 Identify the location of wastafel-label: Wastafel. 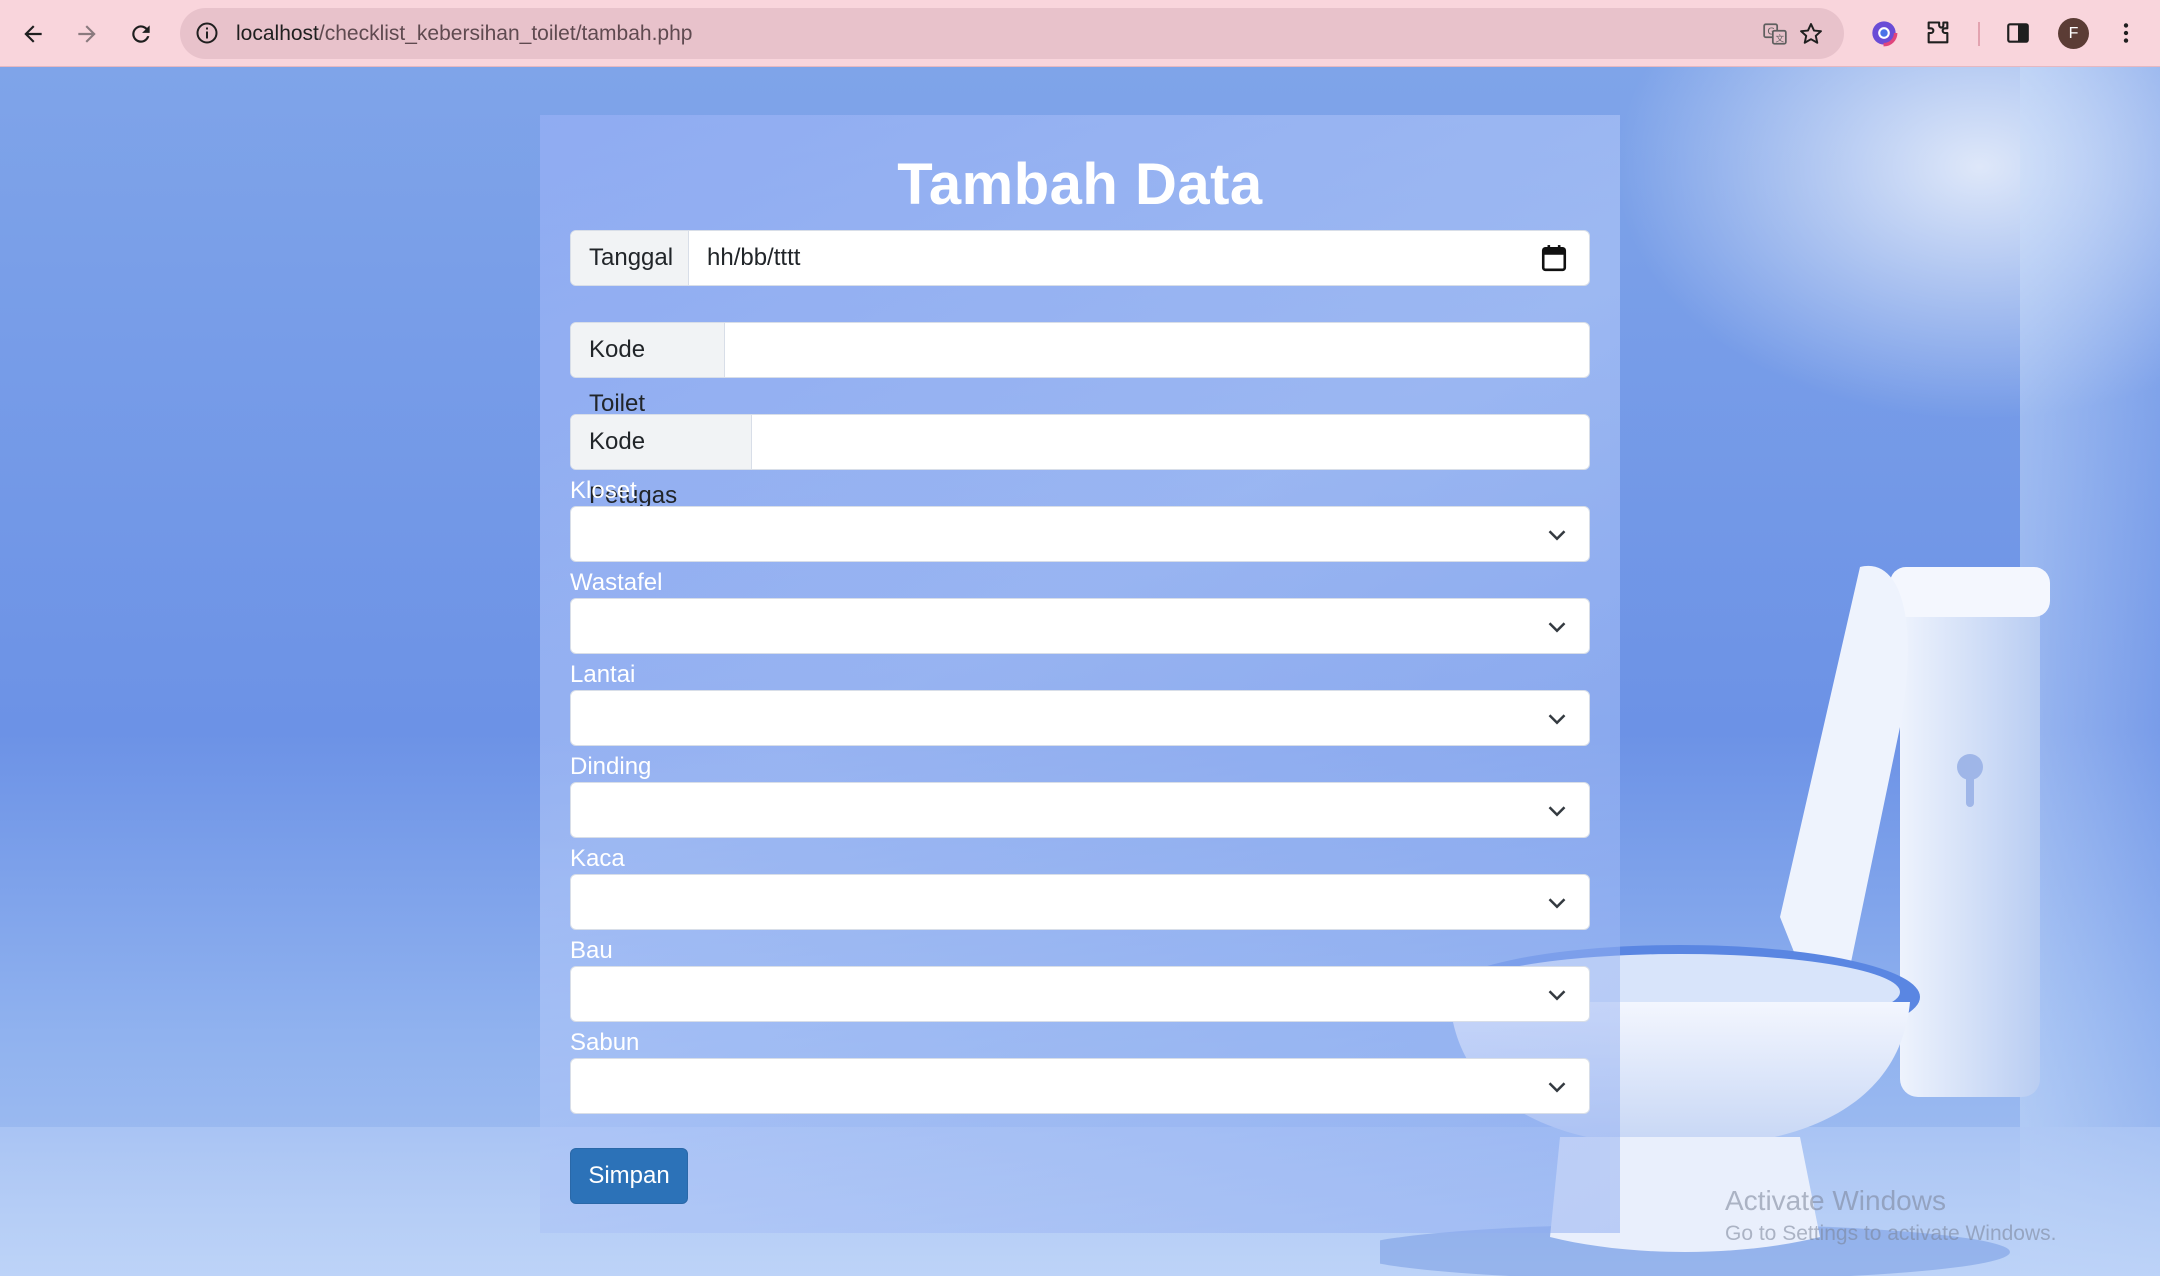
(616, 582).